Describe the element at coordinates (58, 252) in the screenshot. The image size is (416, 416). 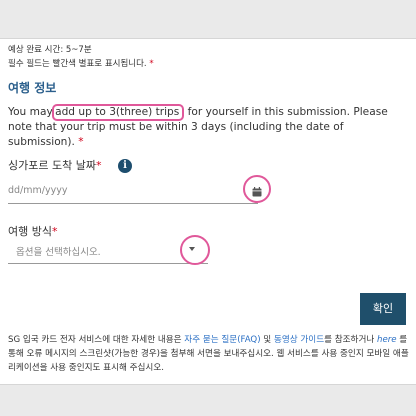
I see `travel-mode-placeholder: 옵션을 선택하십시오.` at that location.